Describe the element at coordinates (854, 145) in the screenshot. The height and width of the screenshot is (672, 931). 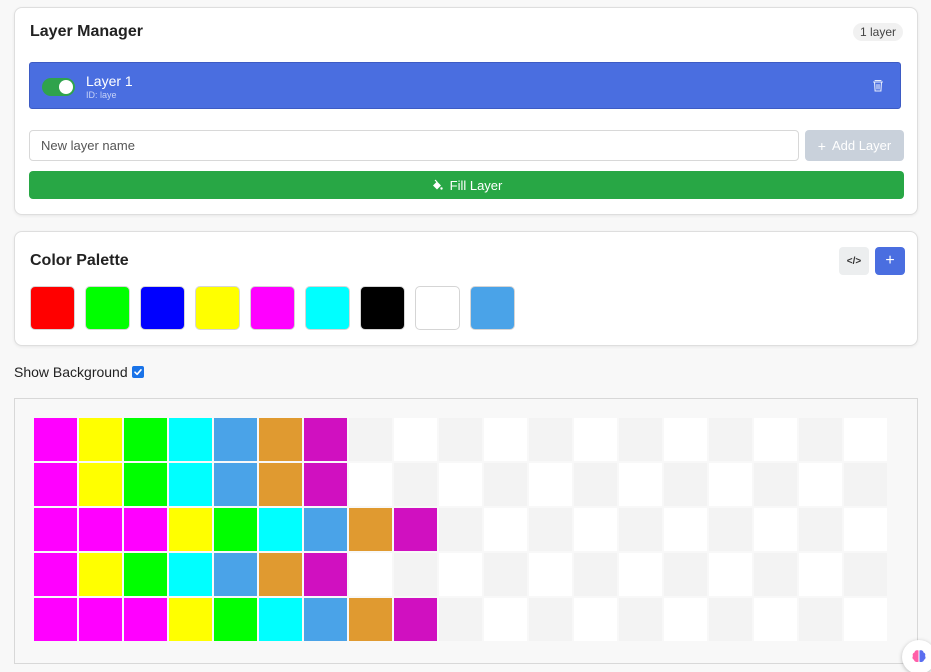
I see `add-layer-button: + Add Layer` at that location.